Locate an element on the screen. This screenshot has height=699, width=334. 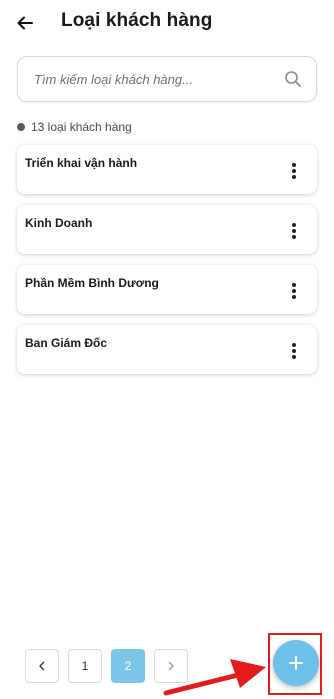
list-item: Triển khai vận hành is located at coordinates (167, 169).